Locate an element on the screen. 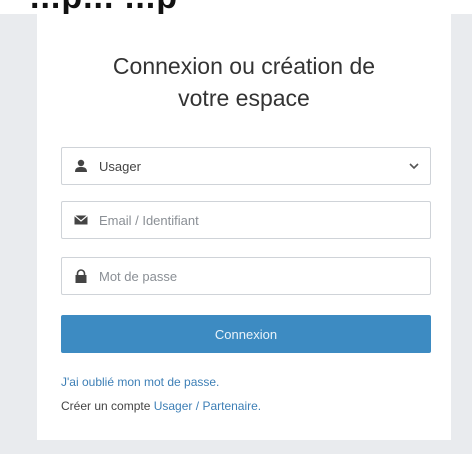 The width and height of the screenshot is (472, 454). create-account-prefix: Créer un compte is located at coordinates (106, 406).